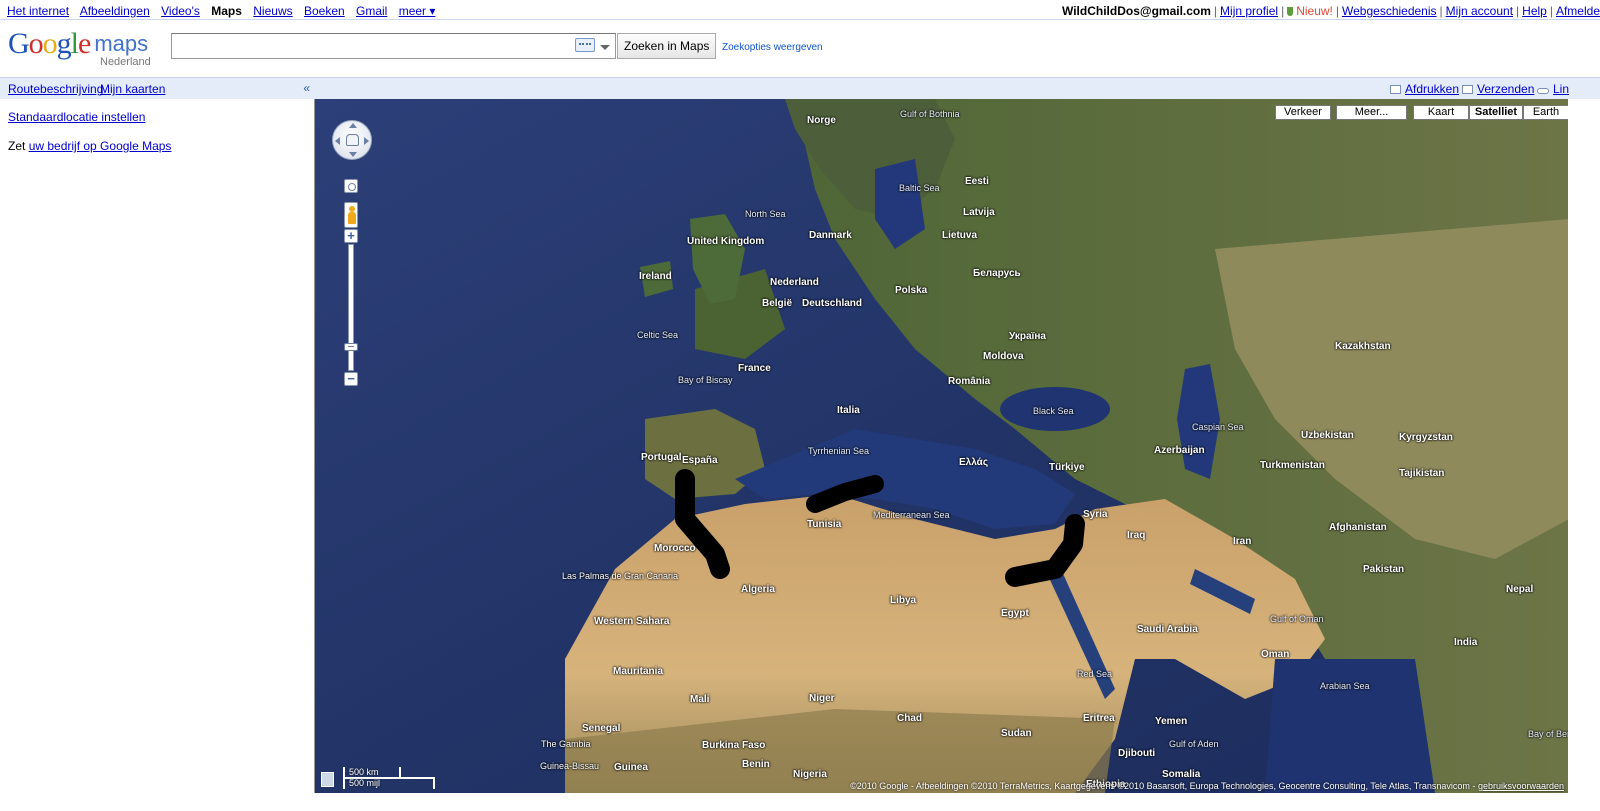  Describe the element at coordinates (638, 671) in the screenshot. I see `map-label: Mauritania` at that location.